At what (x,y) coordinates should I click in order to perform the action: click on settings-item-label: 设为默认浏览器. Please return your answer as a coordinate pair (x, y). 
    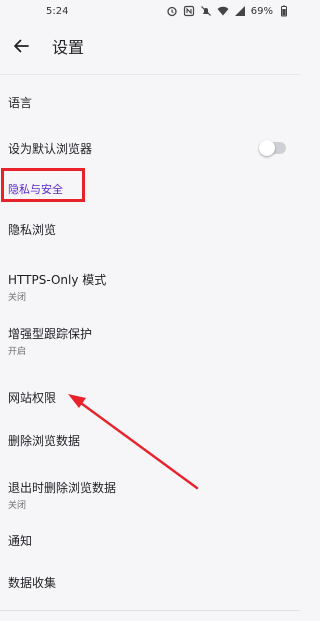
    Looking at the image, I should click on (50, 149).